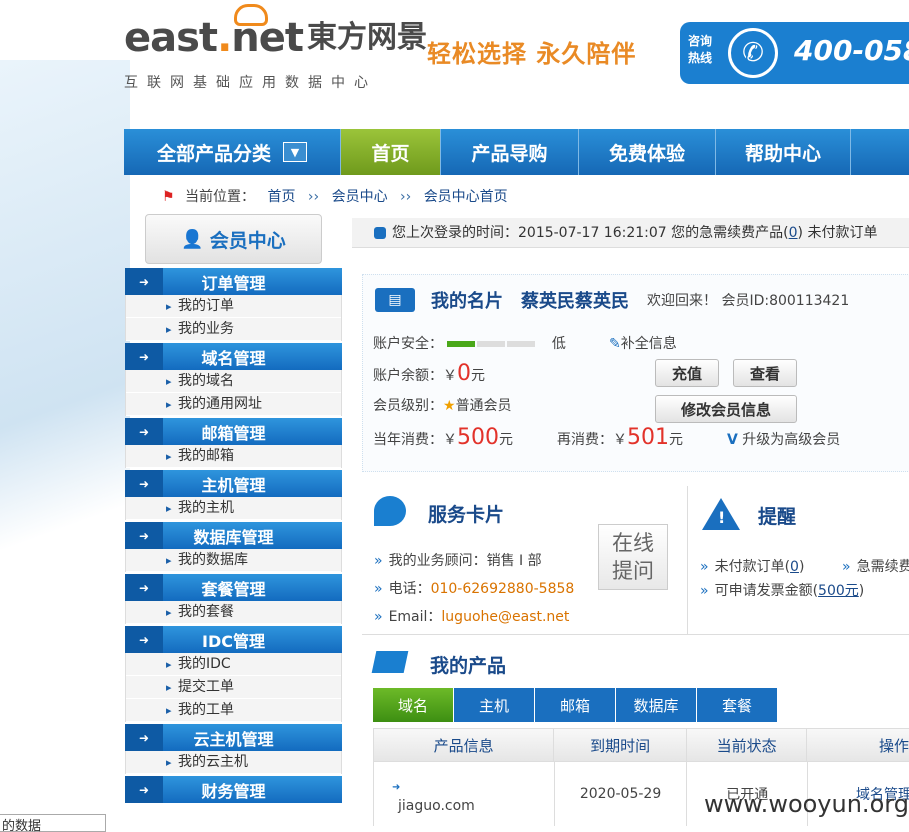  I want to click on tab-databases: 数据库, so click(656, 705).